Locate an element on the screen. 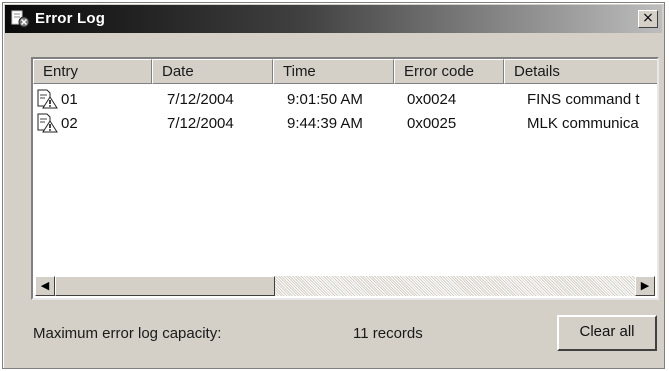 The image size is (669, 371). close-icon: × is located at coordinates (648, 18).